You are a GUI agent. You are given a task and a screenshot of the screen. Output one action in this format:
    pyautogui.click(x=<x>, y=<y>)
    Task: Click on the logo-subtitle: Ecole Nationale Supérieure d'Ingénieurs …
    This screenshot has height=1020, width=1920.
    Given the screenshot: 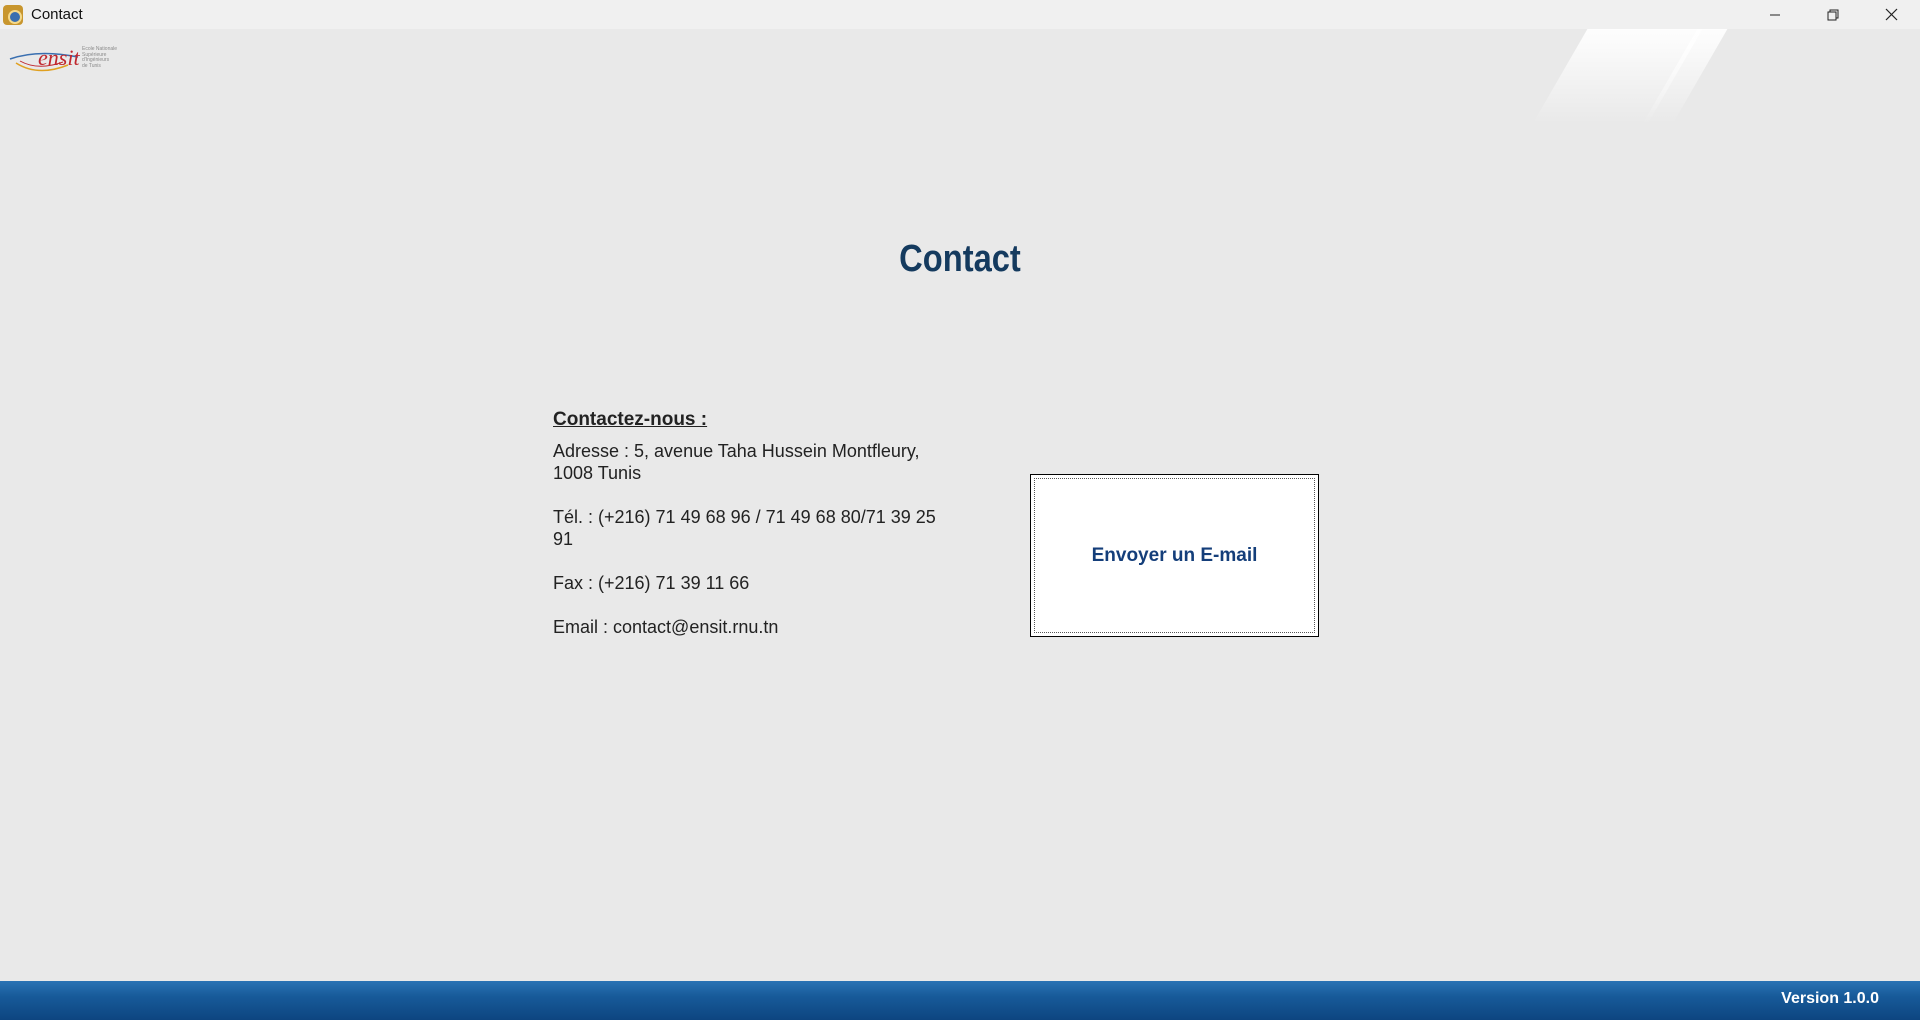 What is the action you would take?
    pyautogui.click(x=112, y=57)
    